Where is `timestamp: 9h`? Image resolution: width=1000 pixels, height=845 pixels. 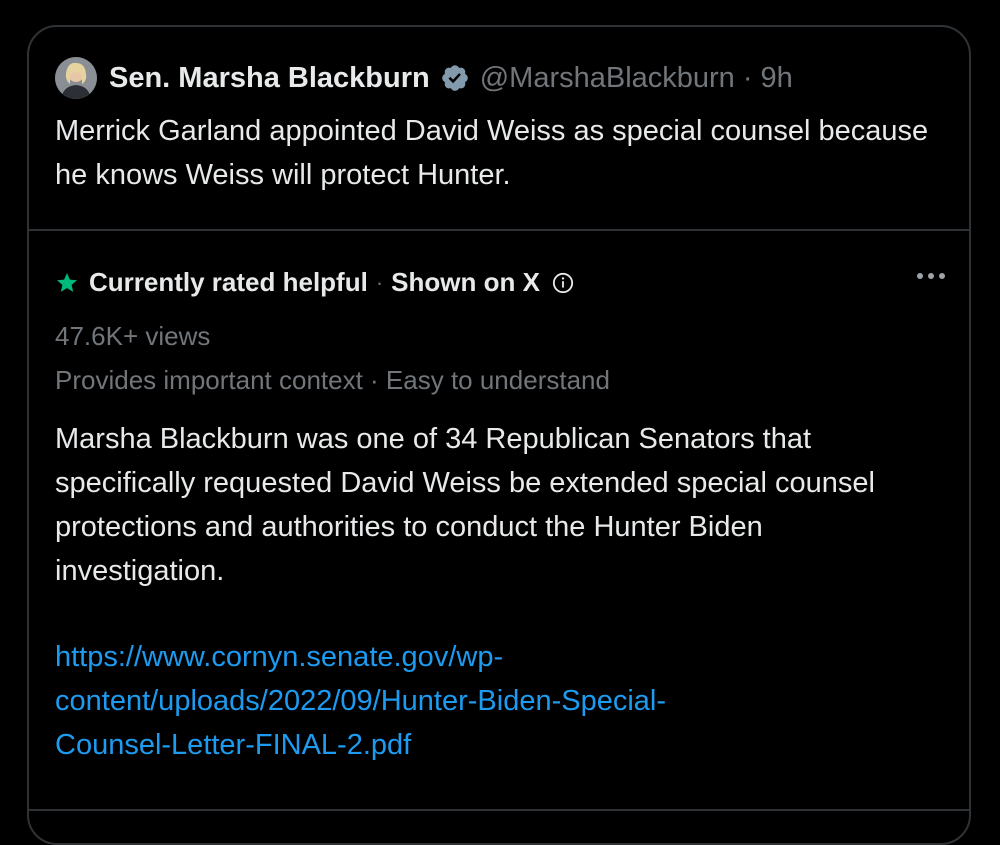 timestamp: 9h is located at coordinates (777, 78).